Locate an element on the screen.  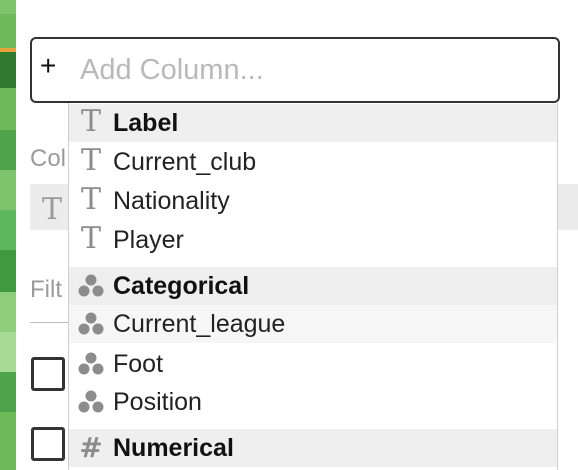
group-header-label: T Label is located at coordinates (313, 123).